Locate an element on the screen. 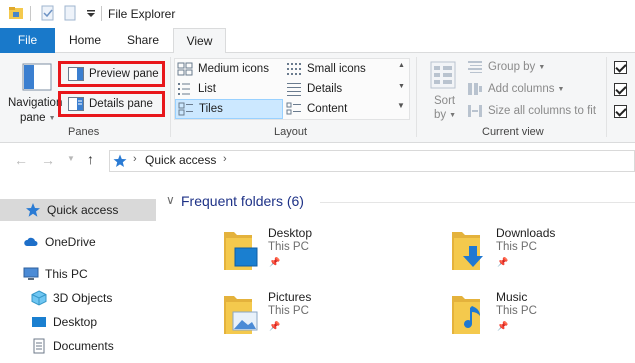 This screenshot has height=363, width=635. breadcrumb-chevron-icon: › is located at coordinates (225, 159).